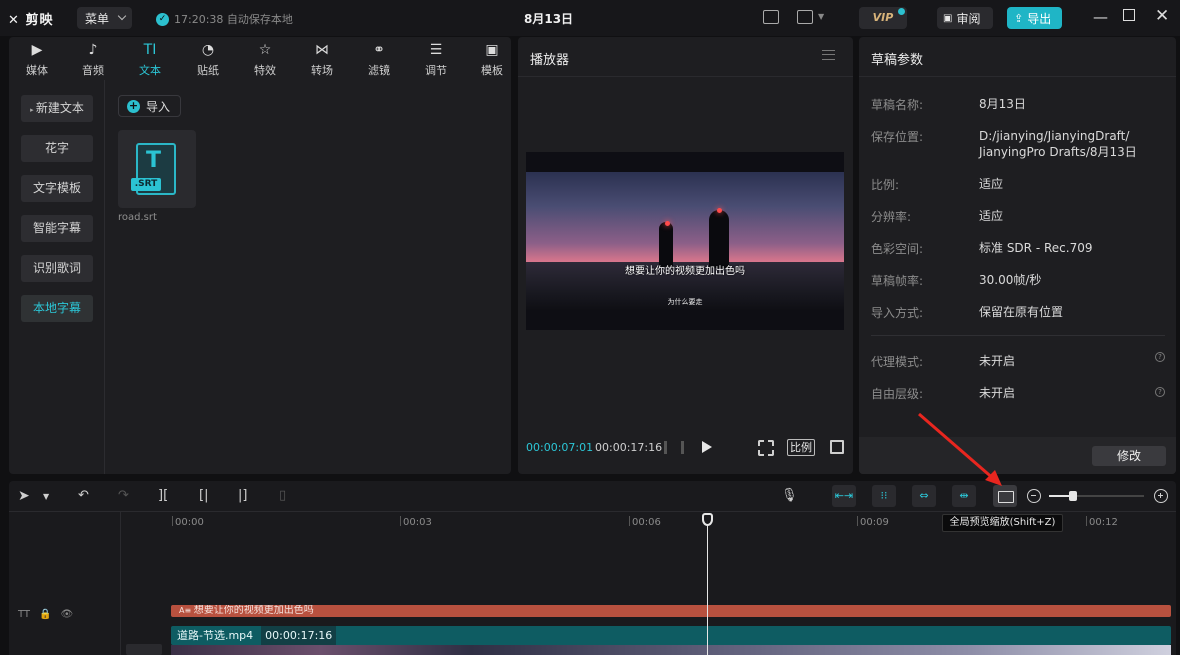 The height and width of the screenshot is (655, 1180). I want to click on ruler-label: 00:00, so click(189, 522).